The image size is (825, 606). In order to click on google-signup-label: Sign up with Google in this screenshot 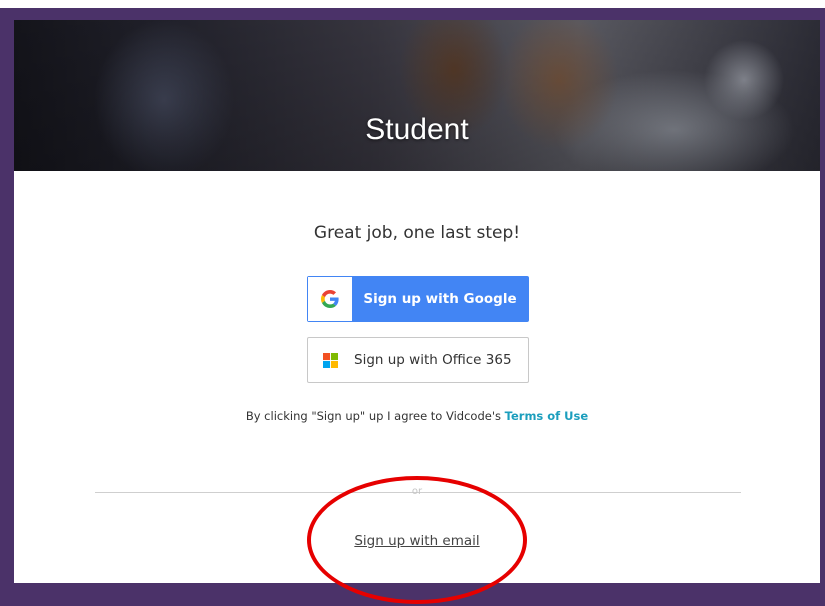, I will do `click(440, 299)`.